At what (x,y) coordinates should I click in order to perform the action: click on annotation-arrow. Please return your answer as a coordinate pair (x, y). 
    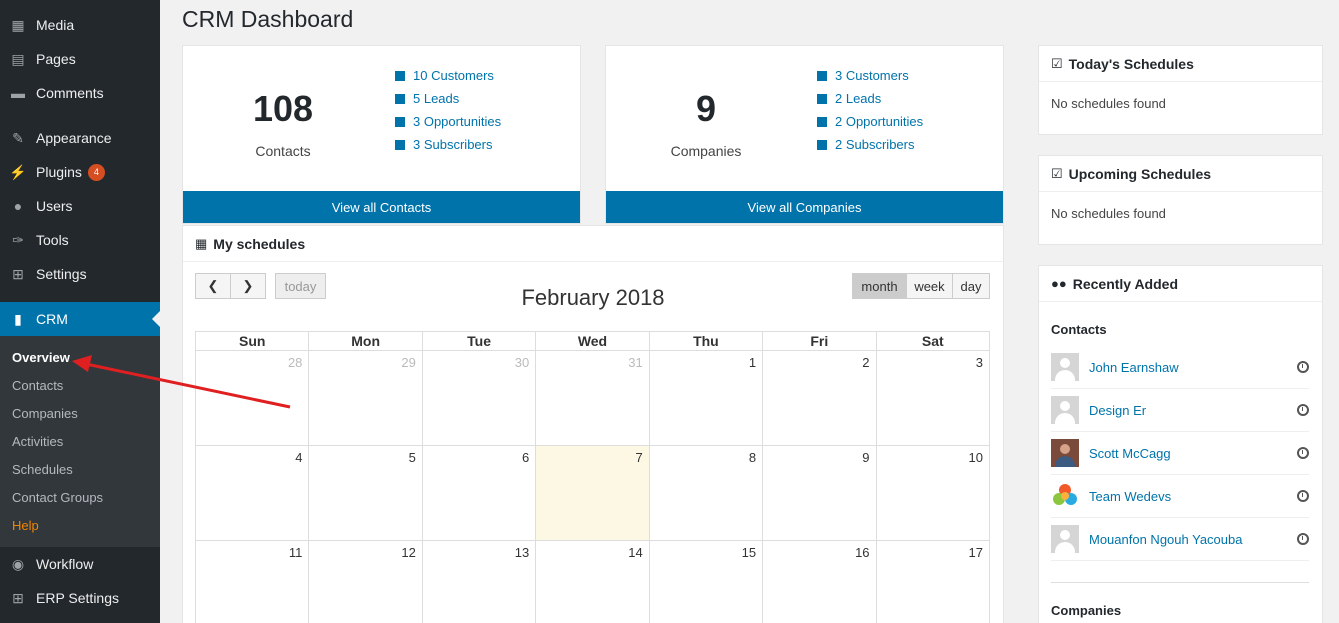
    Looking at the image, I should click on (181, 382).